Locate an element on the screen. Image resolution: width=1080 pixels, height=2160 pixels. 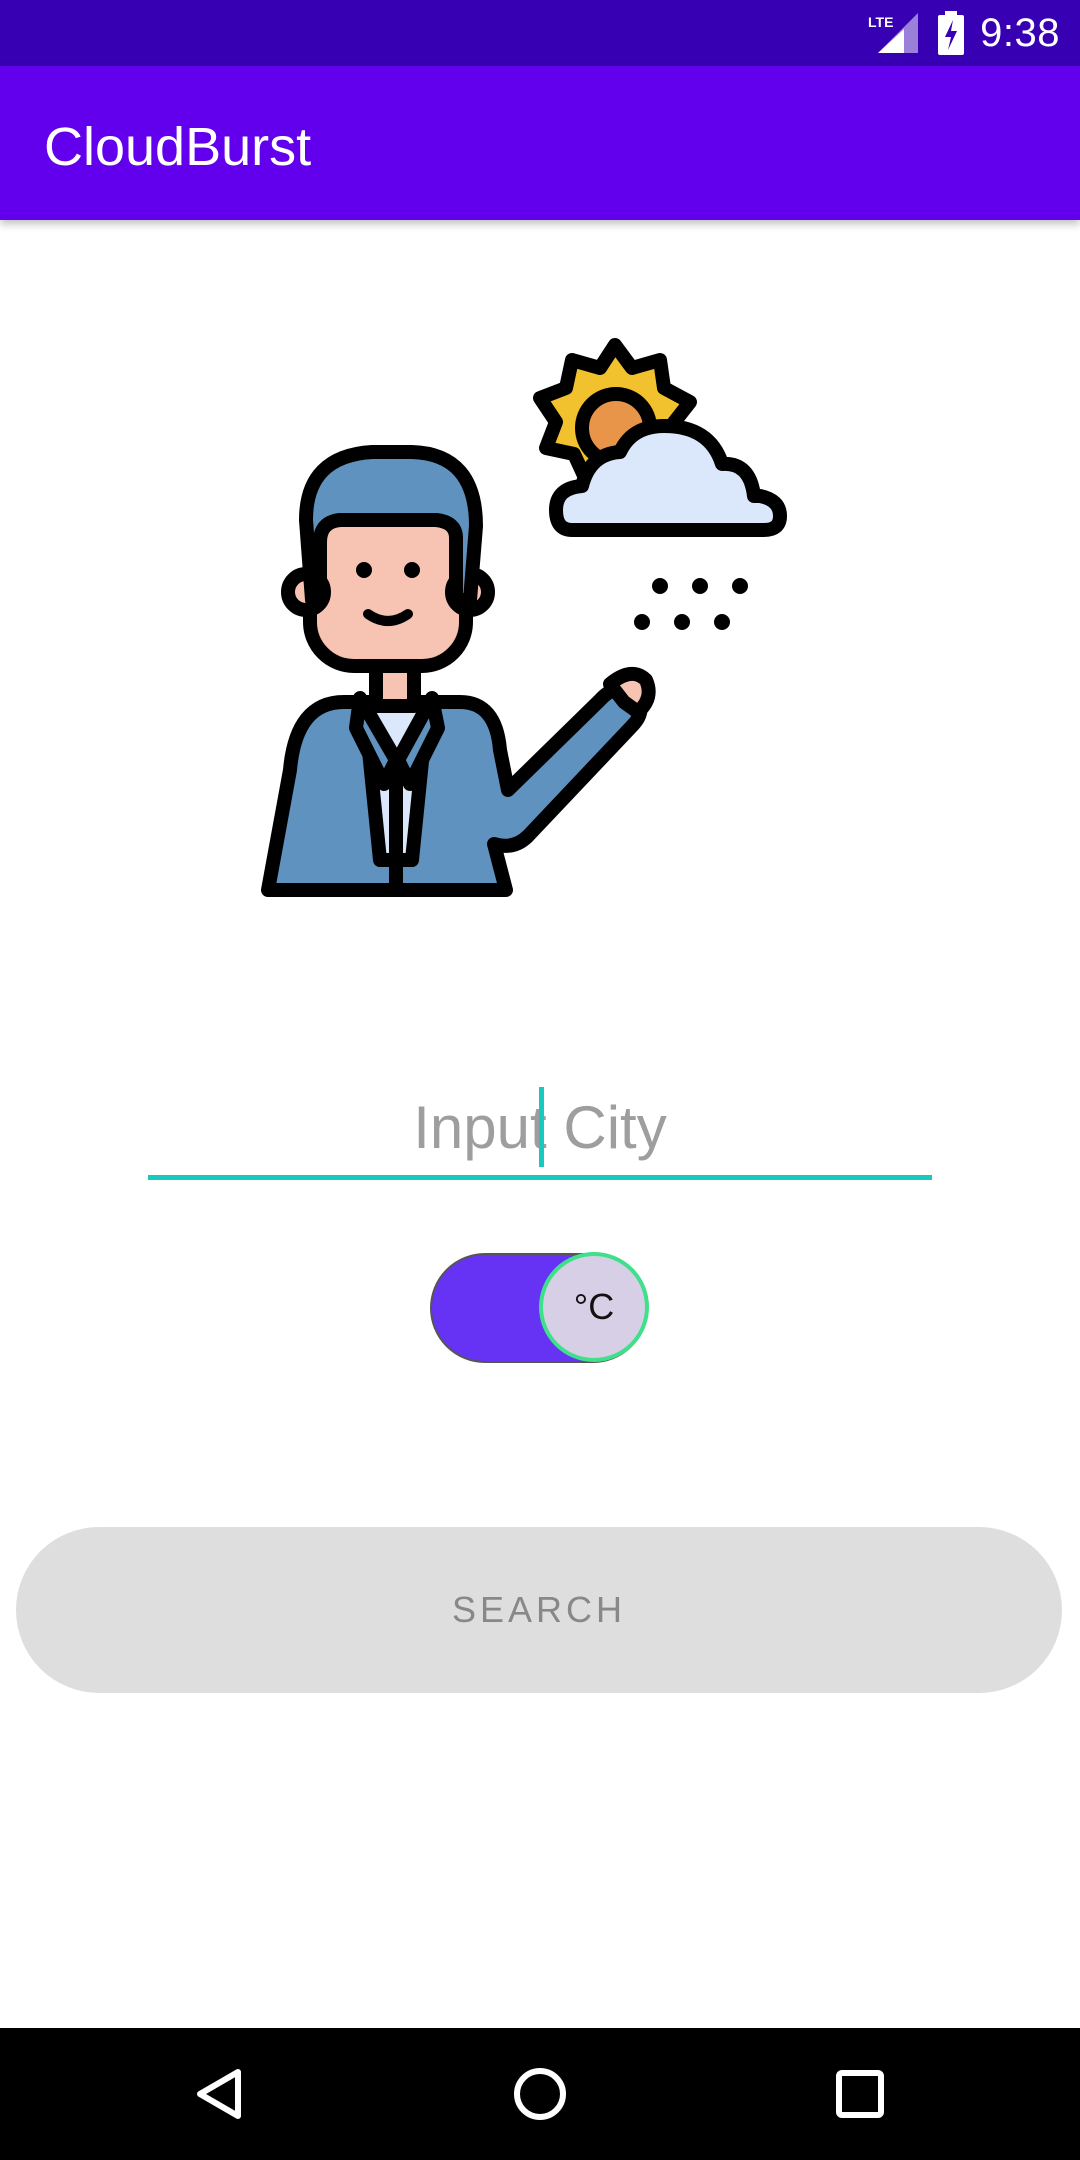
unit-label: °C is located at coordinates (594, 1306).